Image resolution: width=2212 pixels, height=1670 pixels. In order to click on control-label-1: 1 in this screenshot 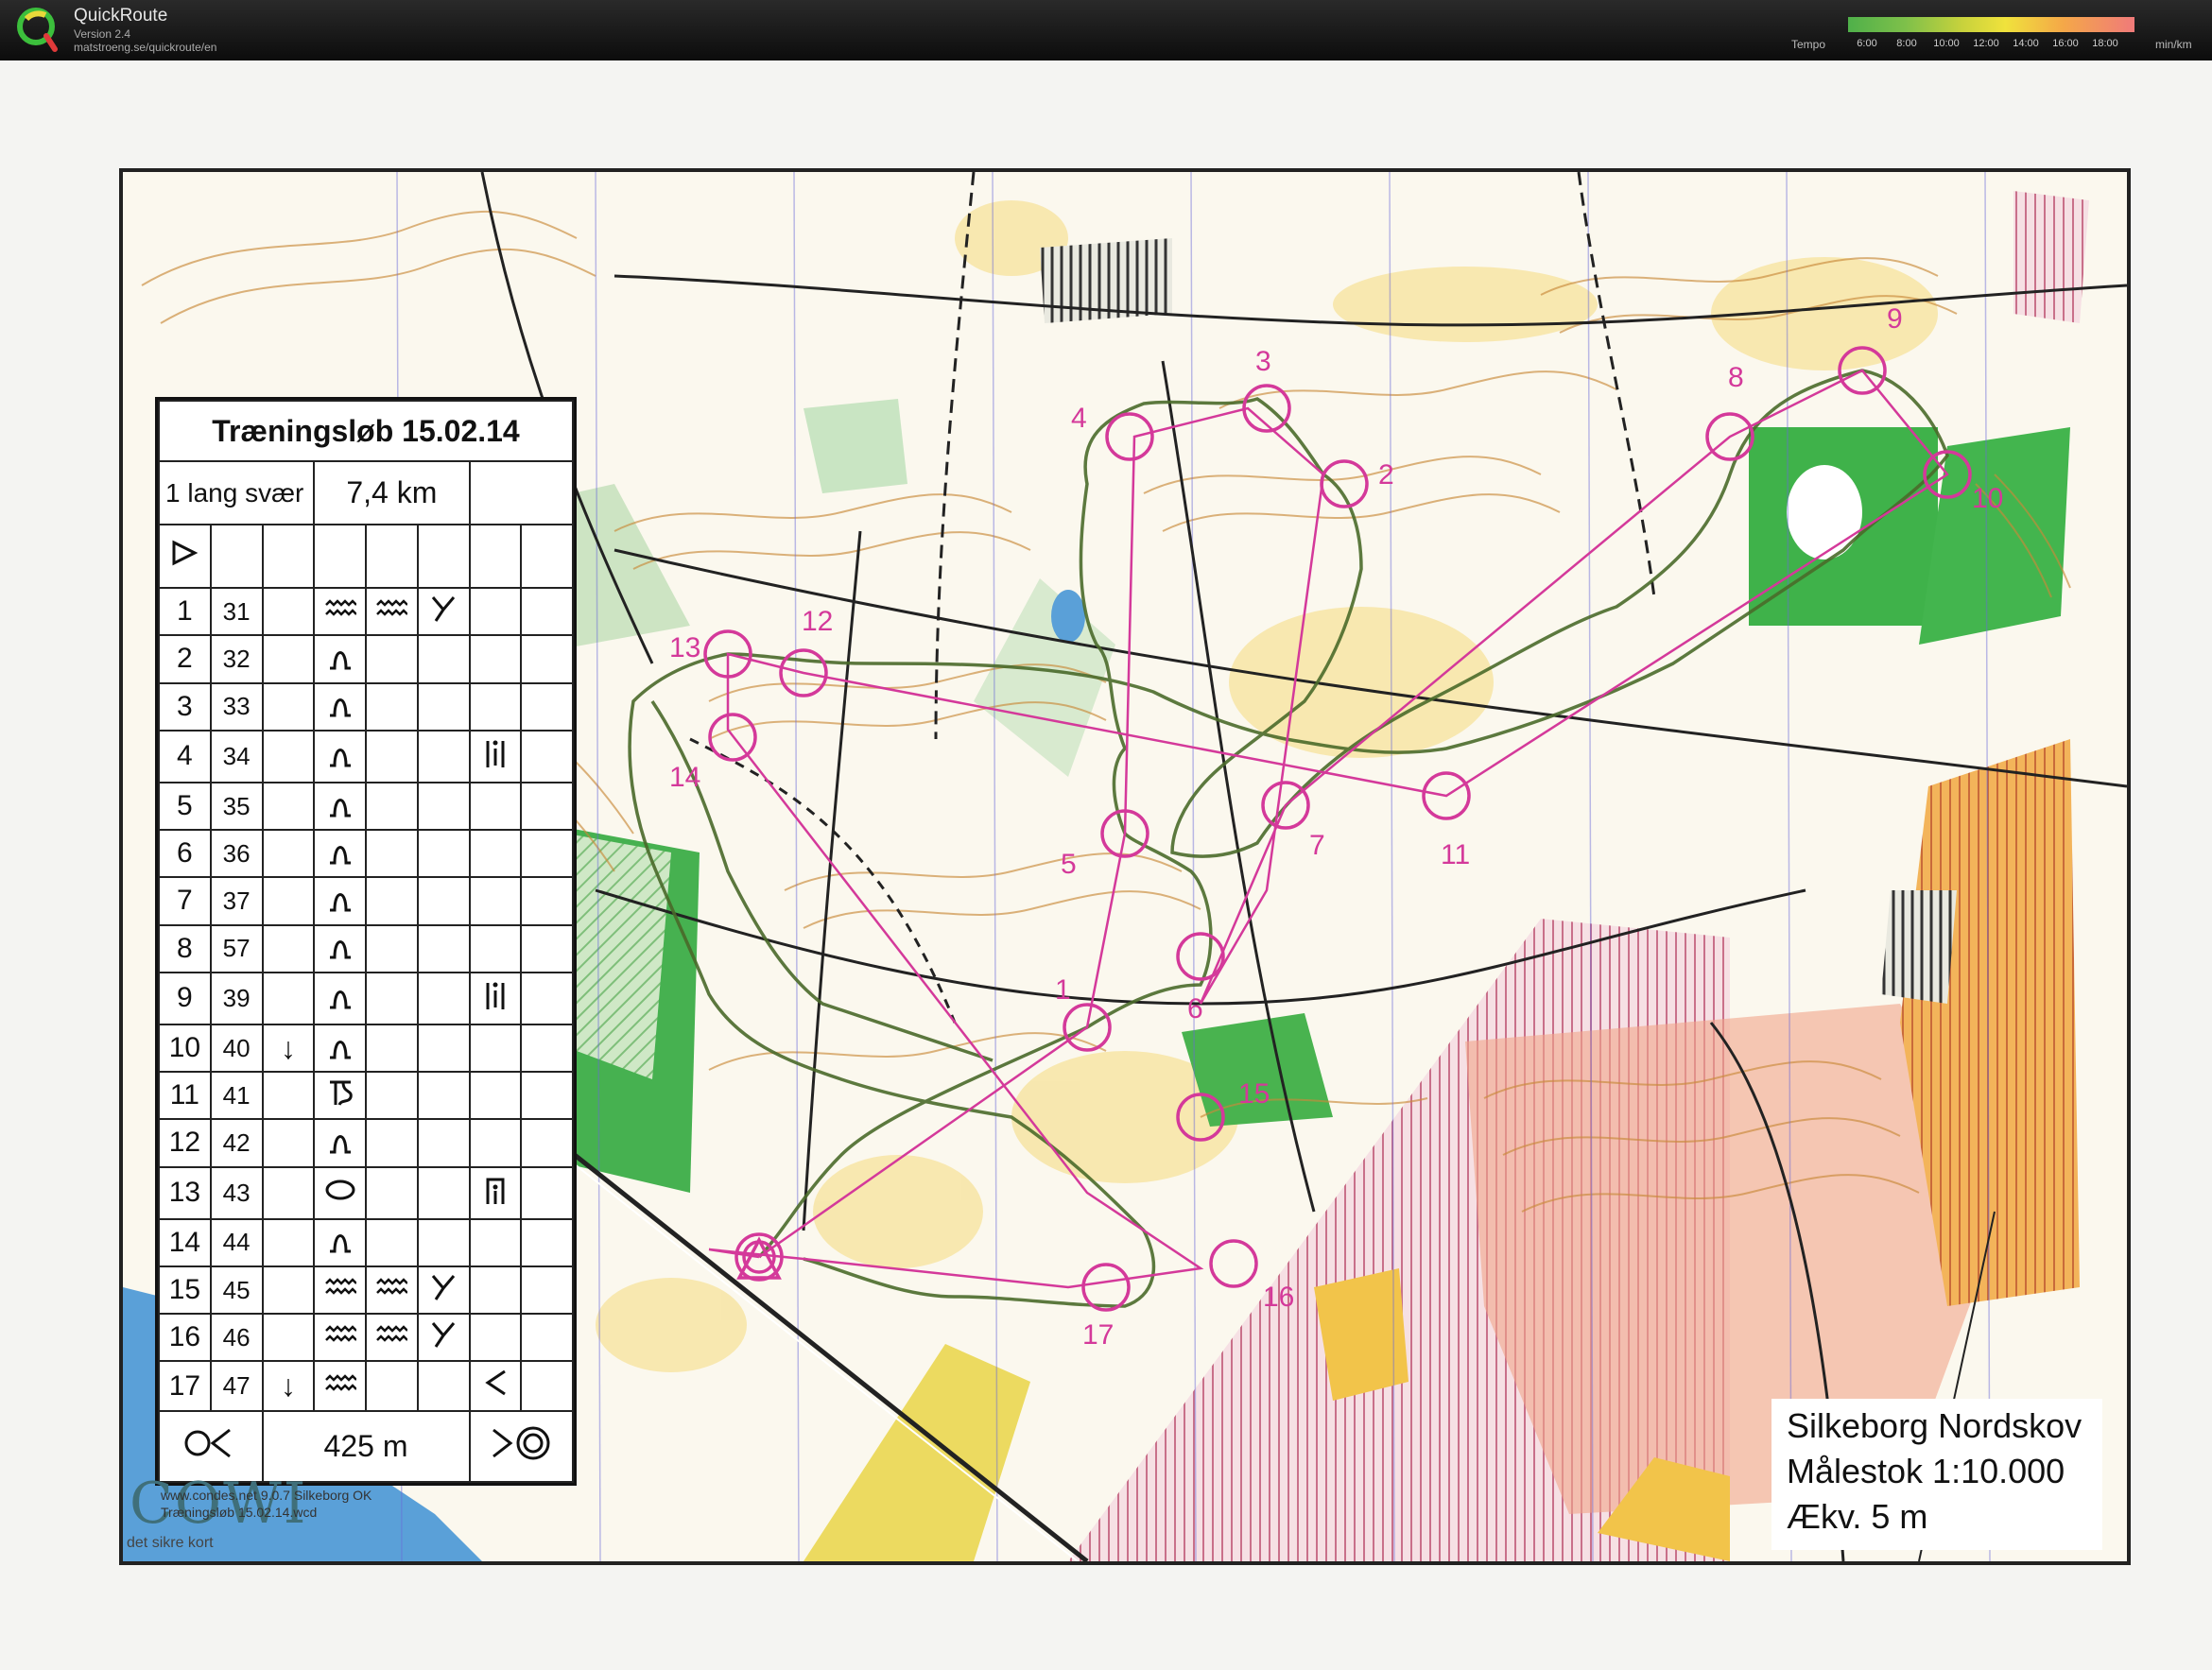, I will do `click(1063, 990)`.